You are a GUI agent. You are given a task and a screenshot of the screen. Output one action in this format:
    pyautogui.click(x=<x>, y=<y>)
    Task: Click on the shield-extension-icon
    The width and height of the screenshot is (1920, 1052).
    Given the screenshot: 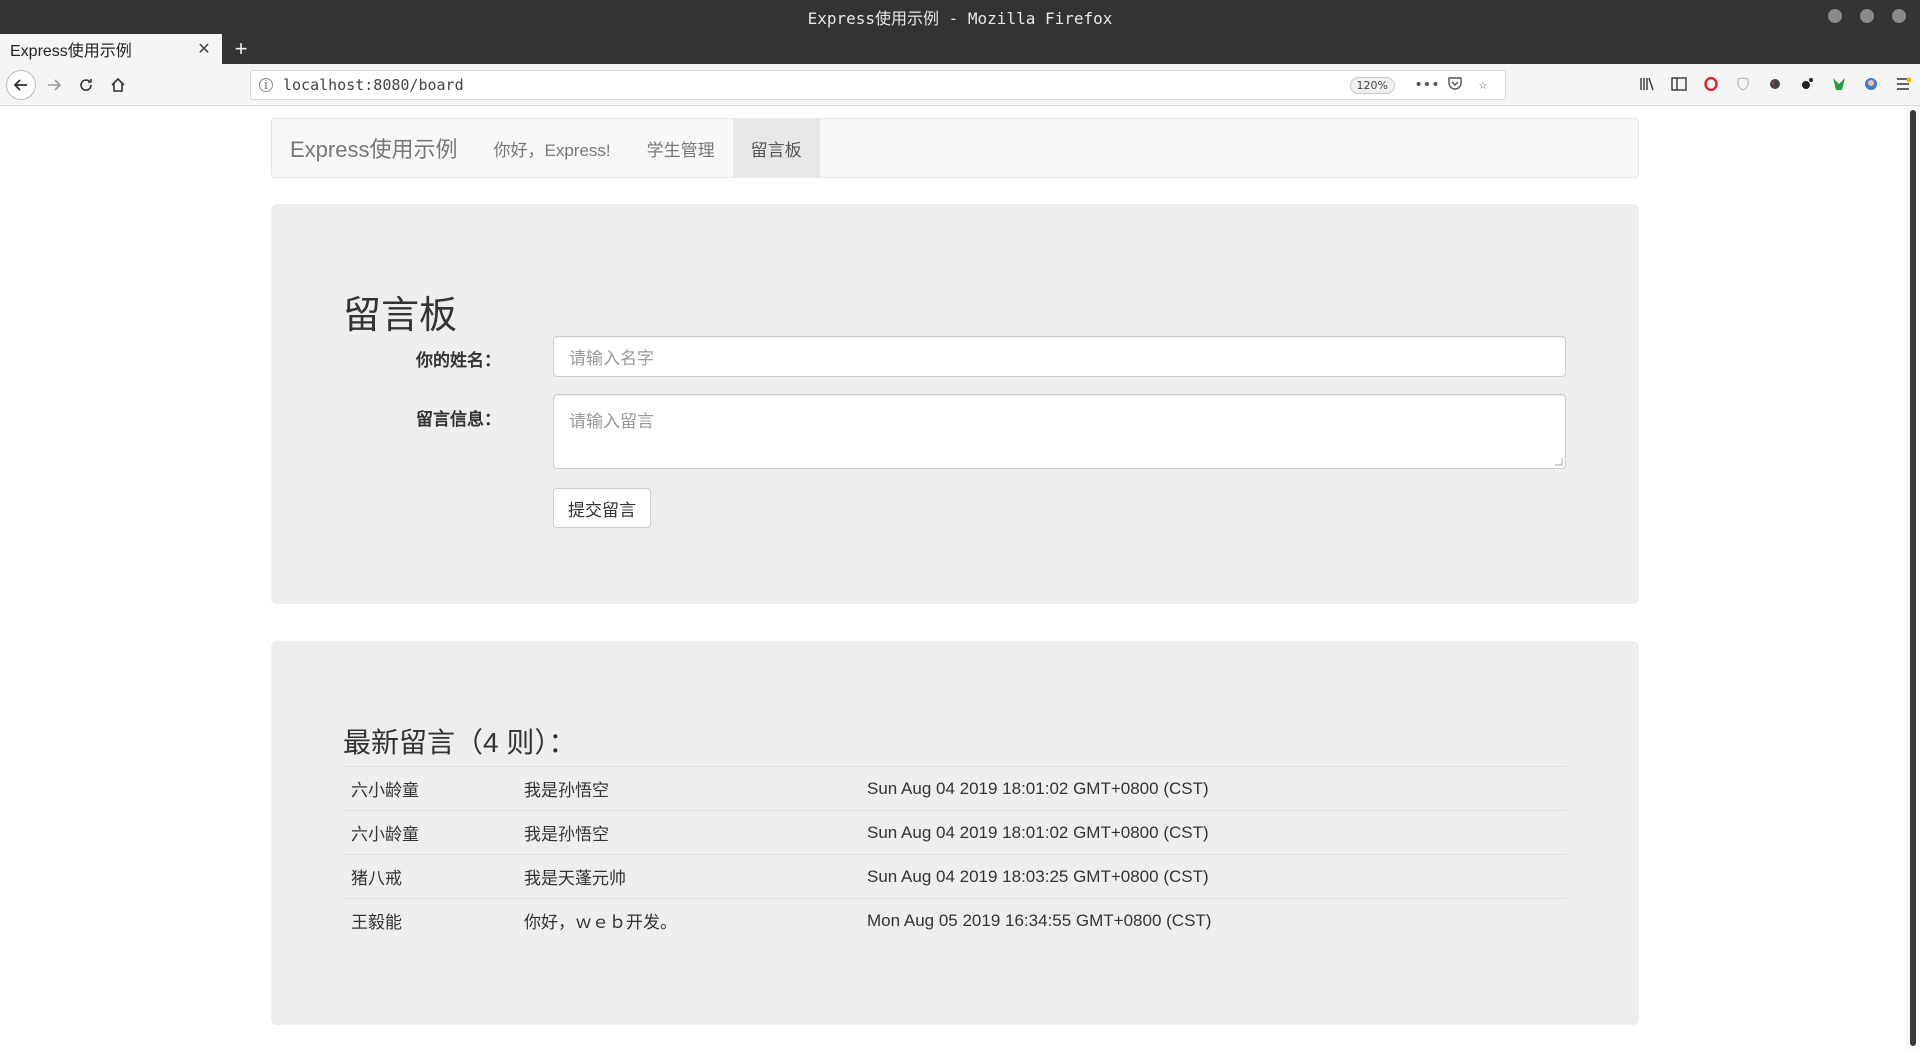 What is the action you would take?
    pyautogui.click(x=1743, y=84)
    